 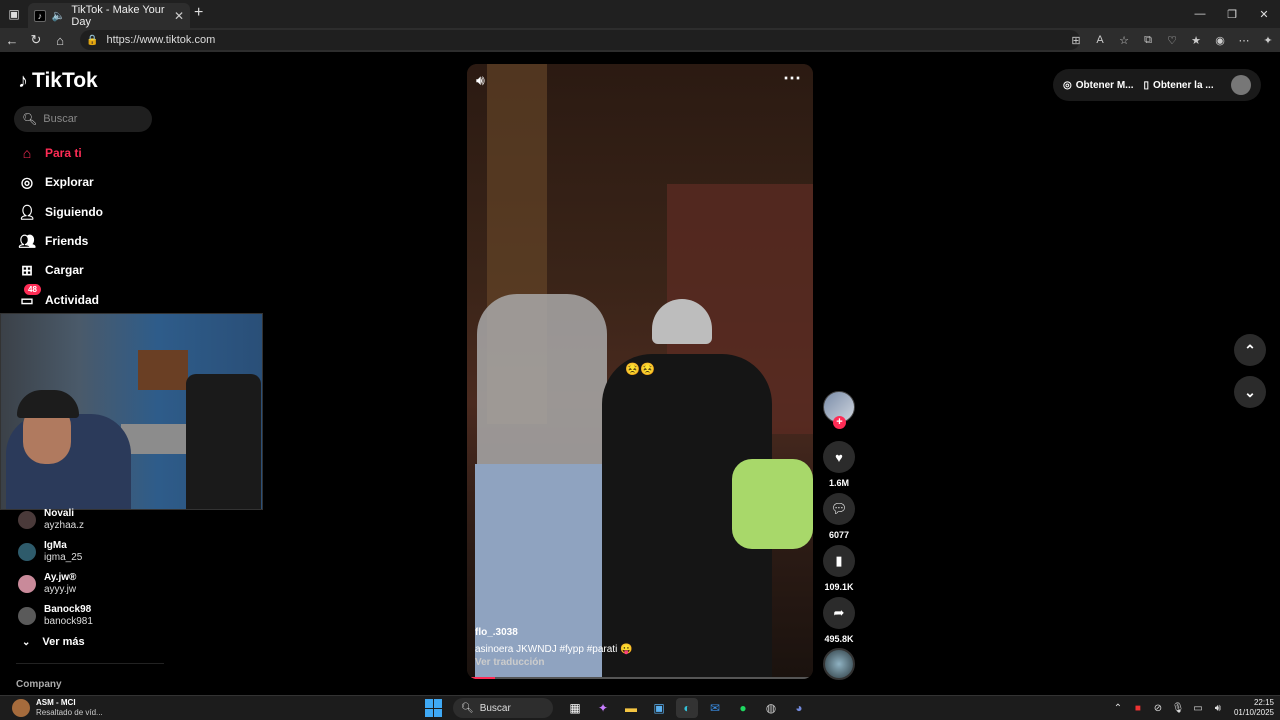 I want to click on refresh-button: ↻, so click(x=36, y=40).